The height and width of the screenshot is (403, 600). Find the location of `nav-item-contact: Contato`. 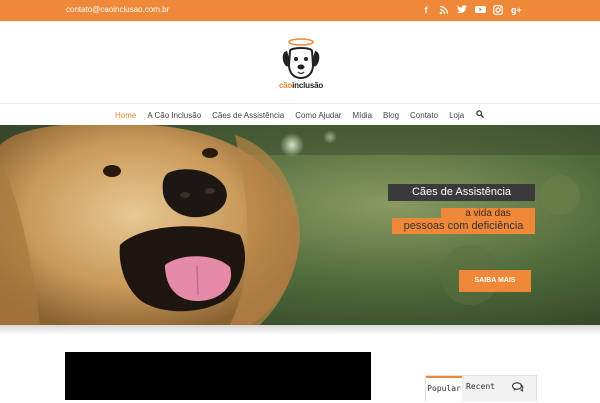

nav-item-contact: Contato is located at coordinates (424, 115).